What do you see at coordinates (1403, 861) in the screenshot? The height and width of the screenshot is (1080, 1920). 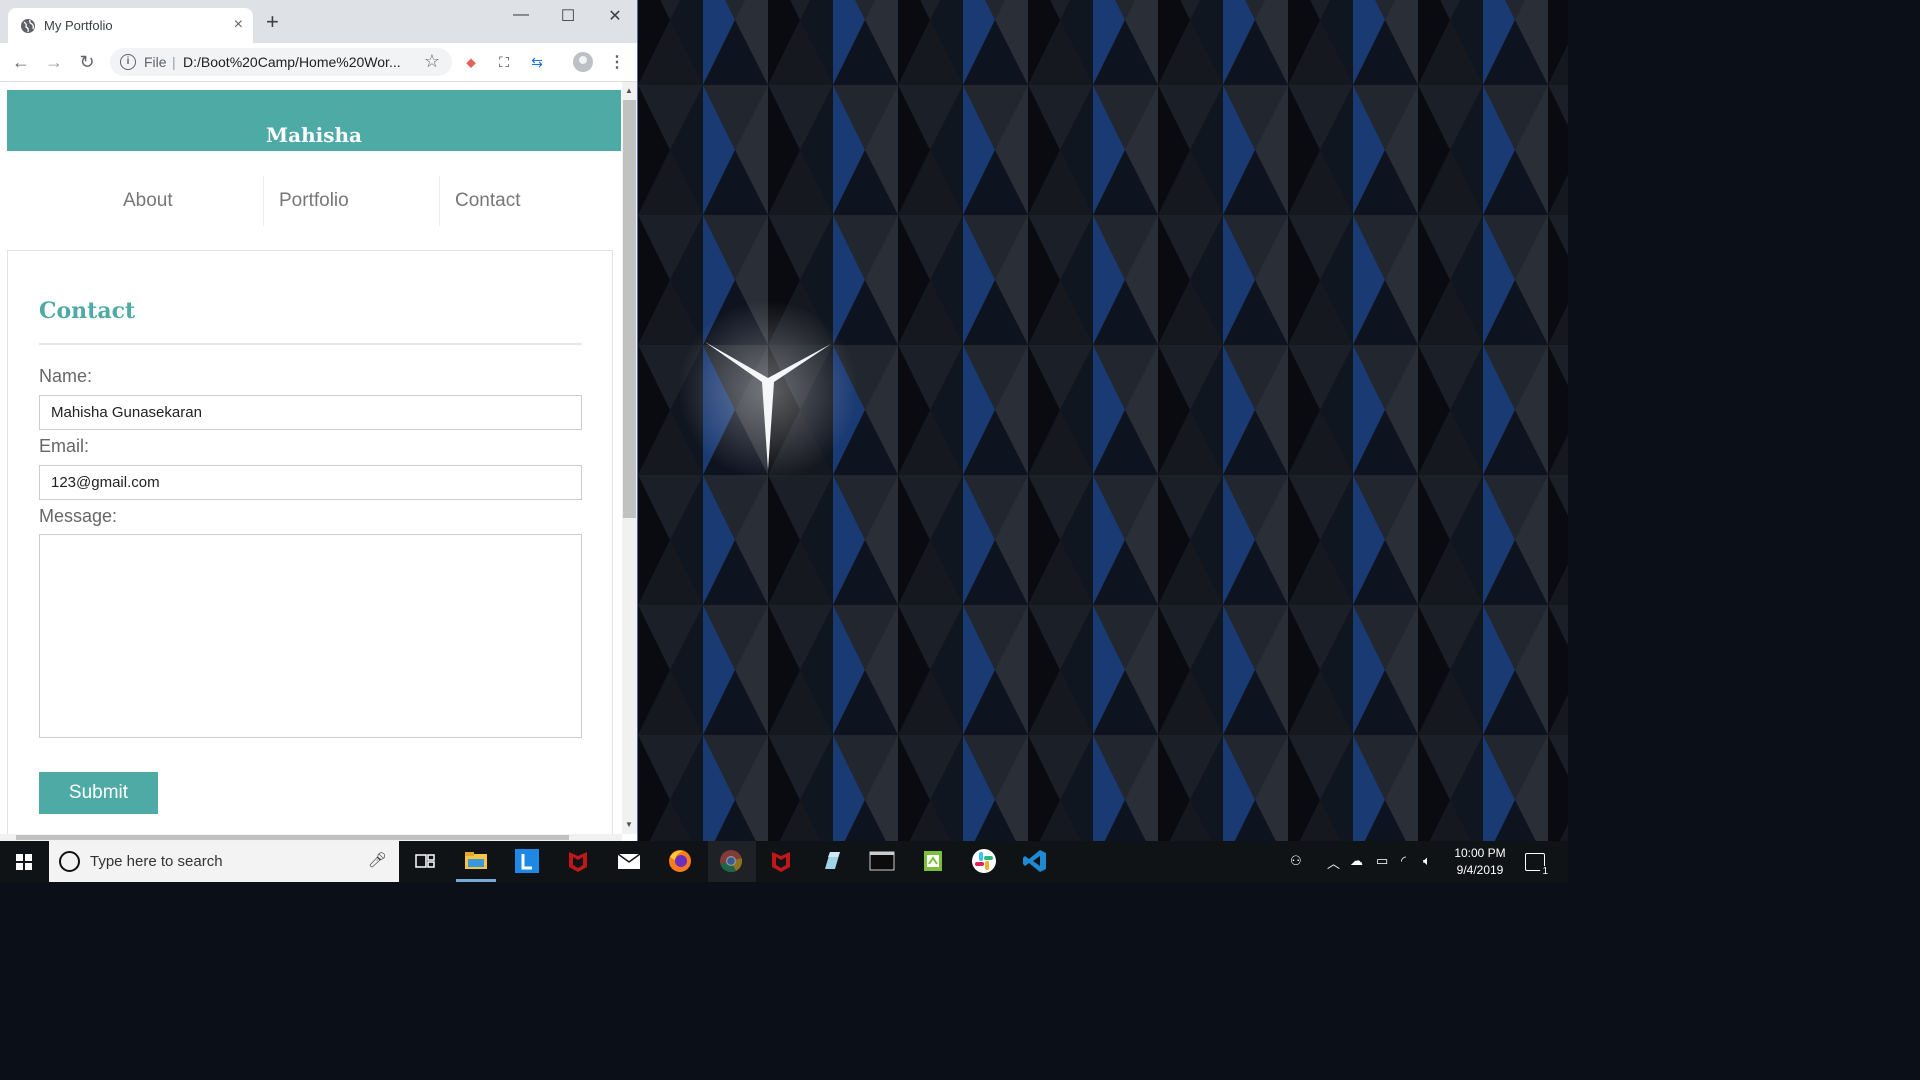 I see `wifi-icon: ◜` at bounding box center [1403, 861].